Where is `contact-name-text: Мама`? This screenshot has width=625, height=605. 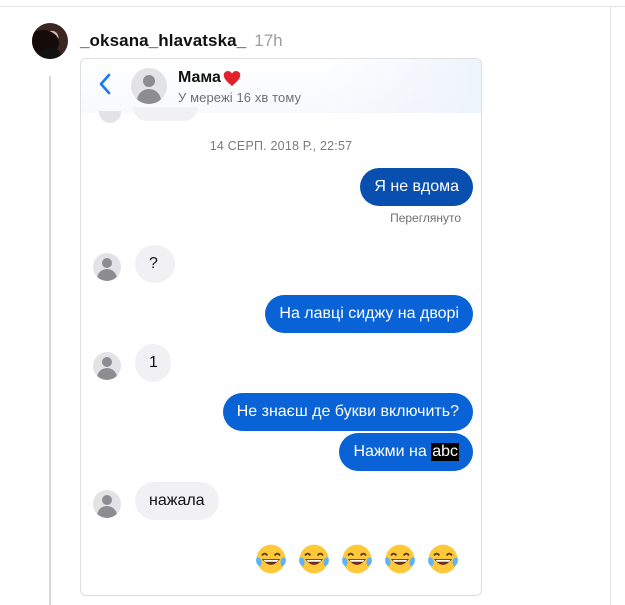 contact-name-text: Мама is located at coordinates (199, 77).